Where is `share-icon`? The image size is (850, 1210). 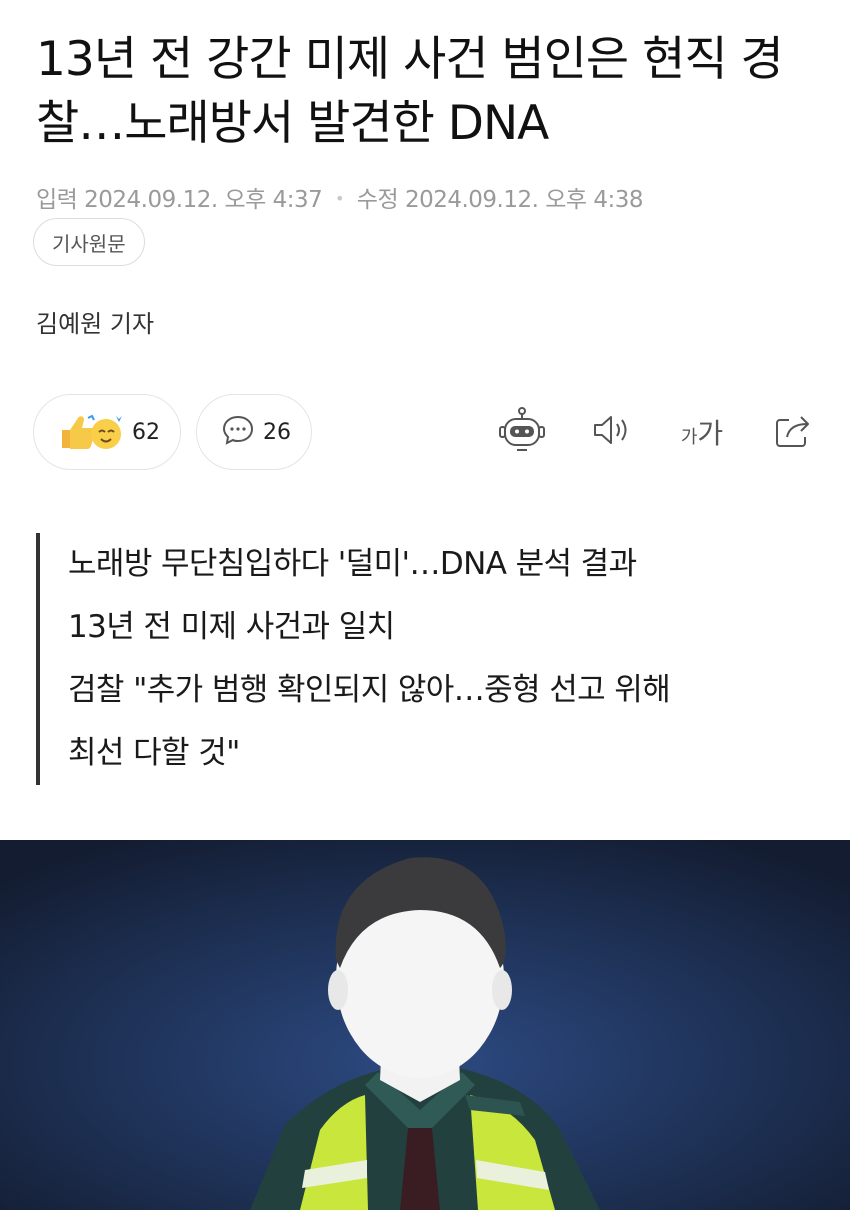
share-icon is located at coordinates (793, 432).